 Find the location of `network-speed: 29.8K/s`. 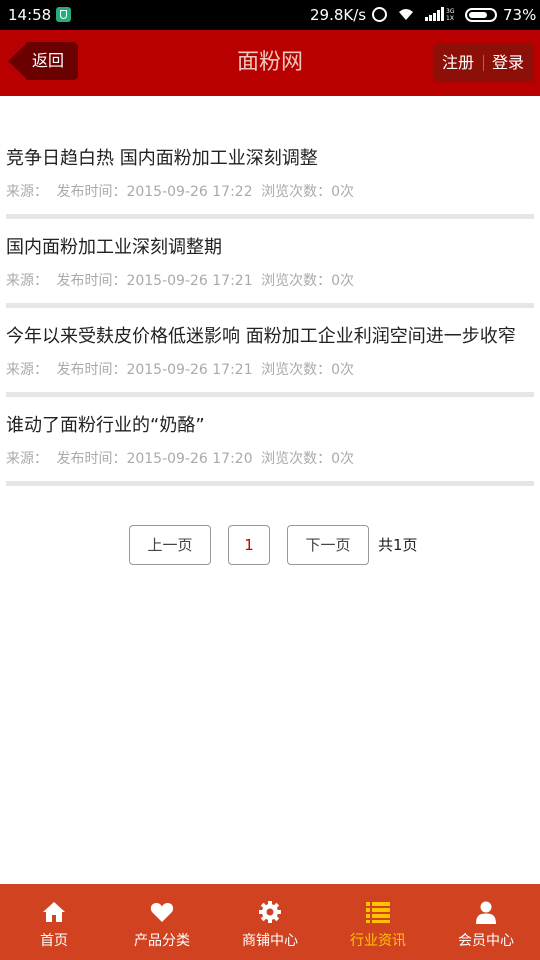

network-speed: 29.8K/s is located at coordinates (338, 15).